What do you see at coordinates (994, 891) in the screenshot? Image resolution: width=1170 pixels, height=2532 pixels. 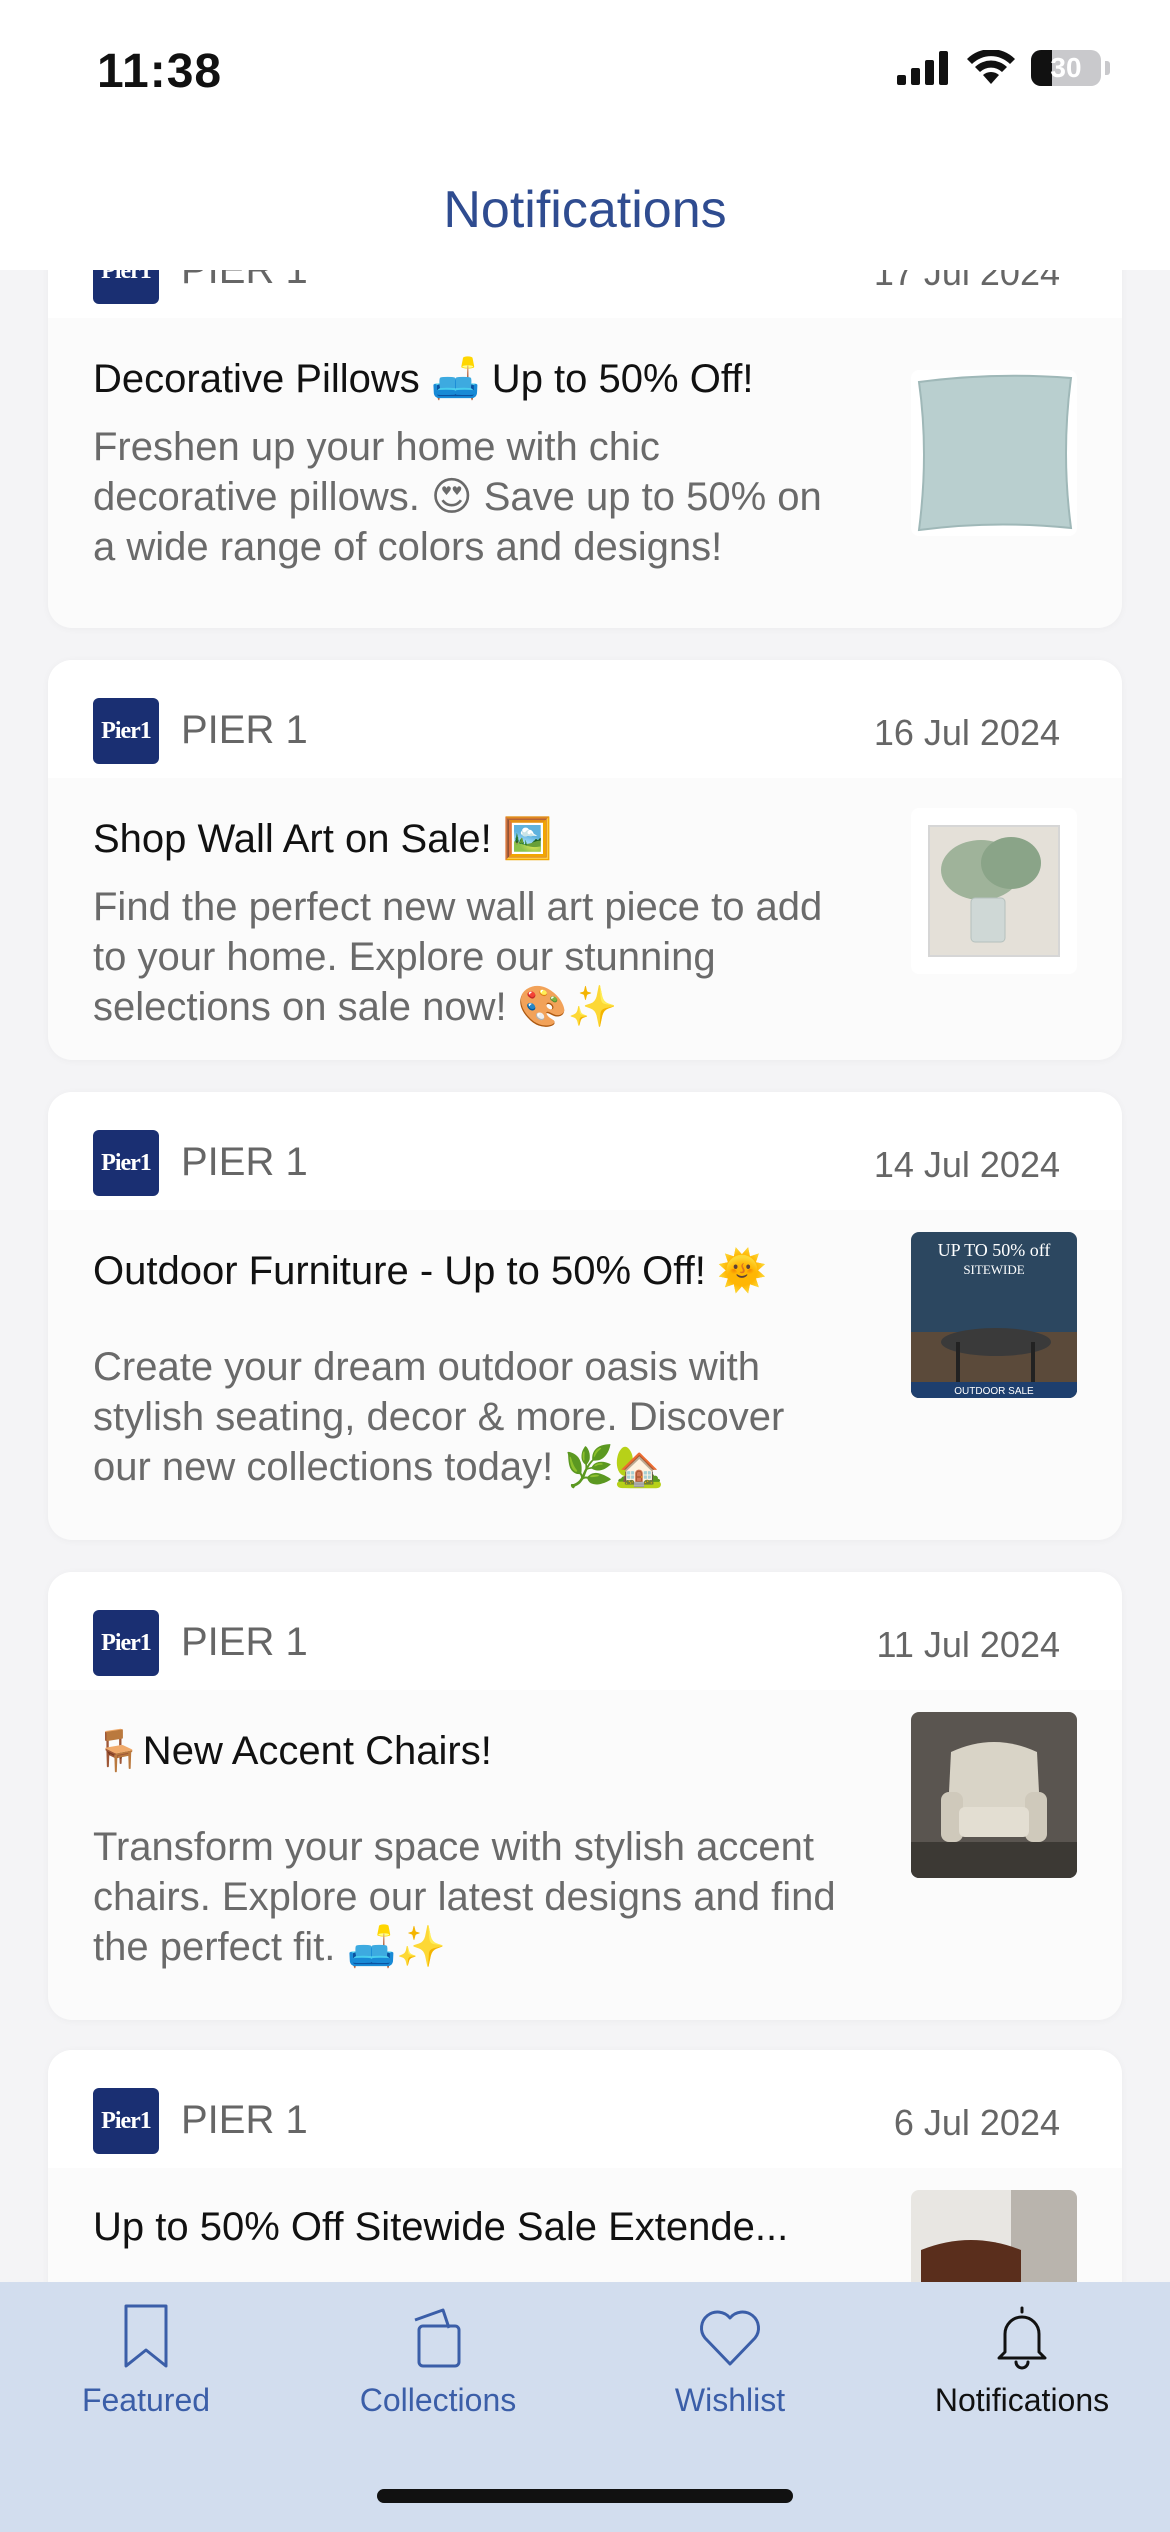 I see `wall-art-image` at bounding box center [994, 891].